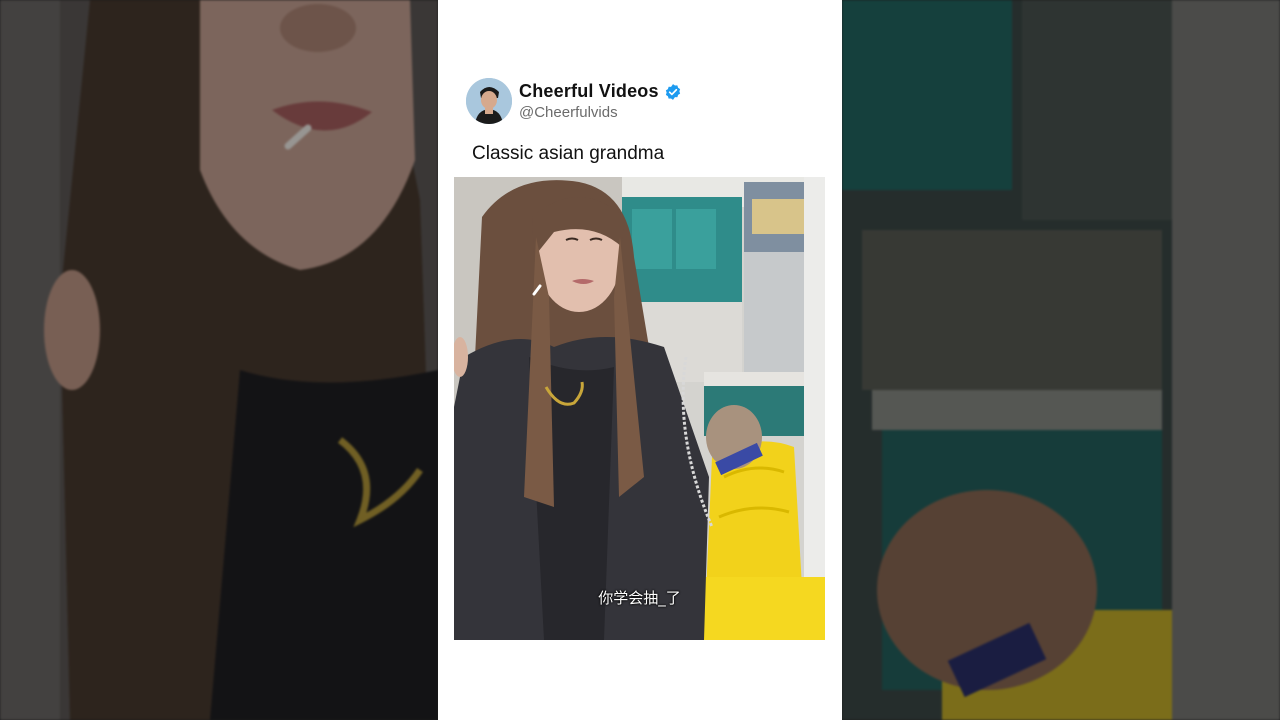  I want to click on verified-badge-icon, so click(672, 91).